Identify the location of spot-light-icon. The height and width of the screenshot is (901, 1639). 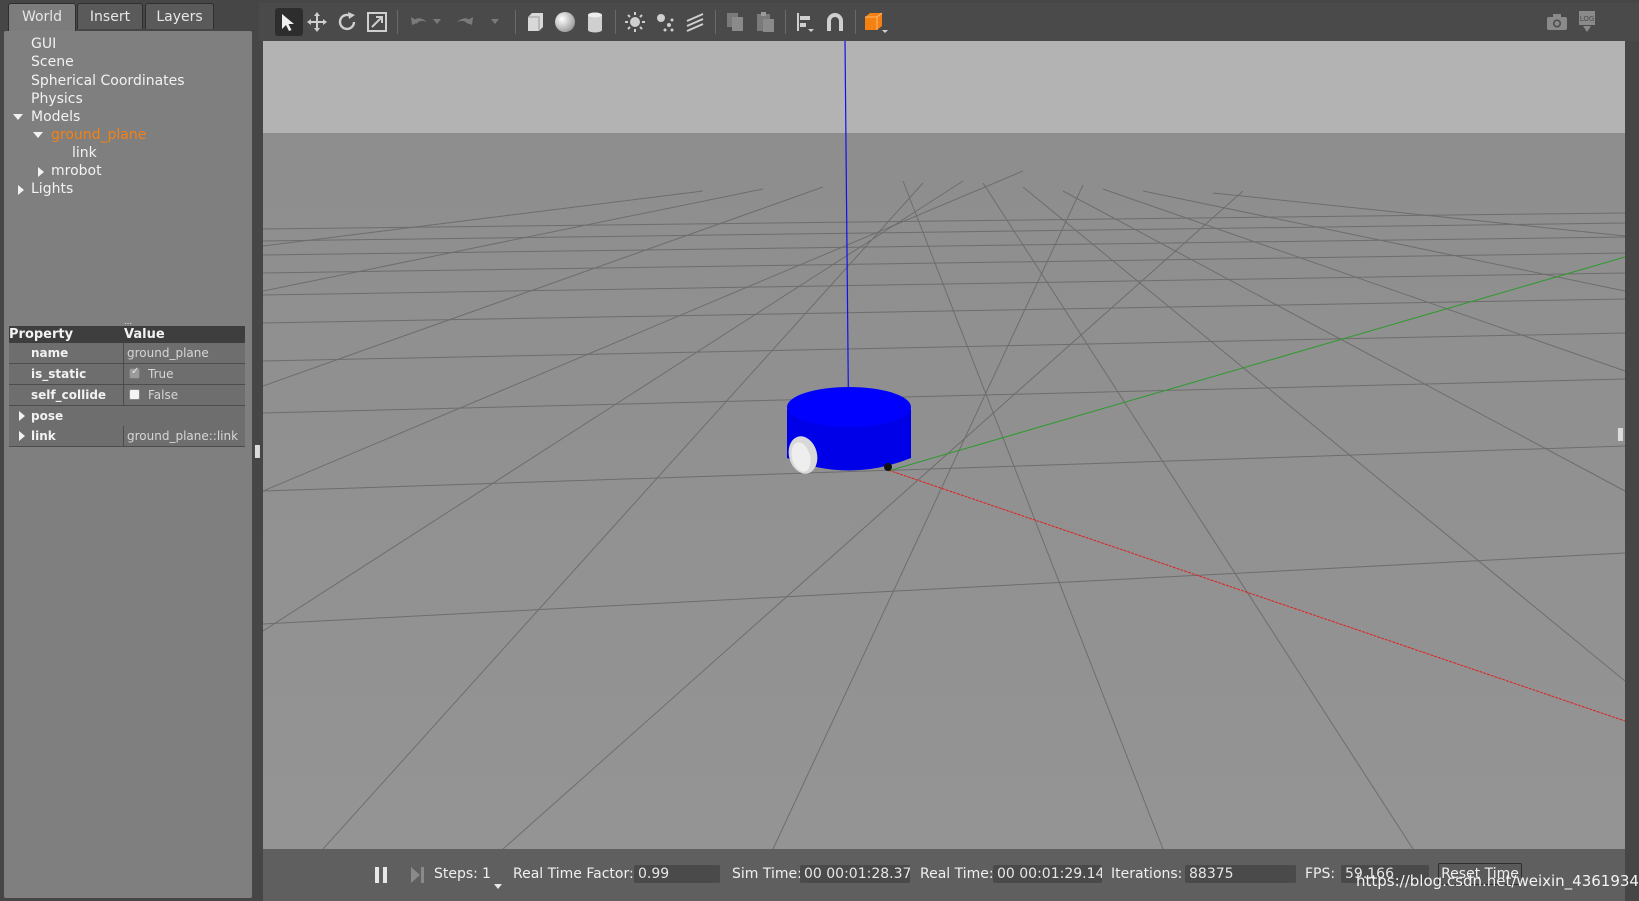
(665, 22).